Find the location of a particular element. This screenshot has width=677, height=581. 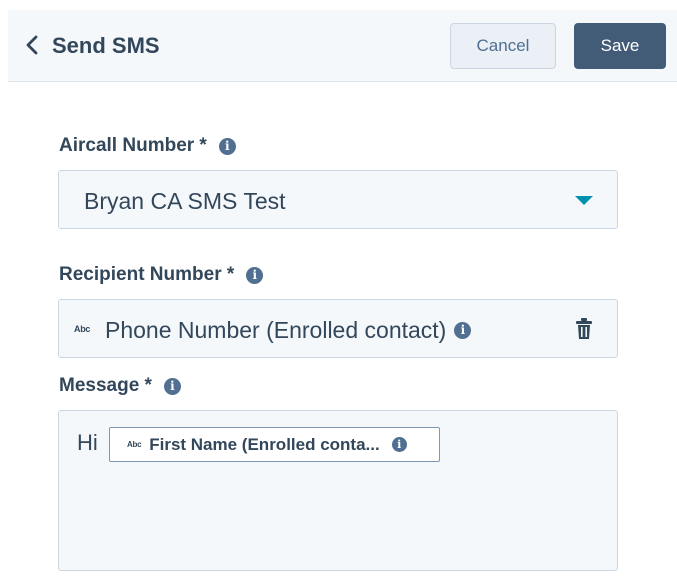

page-title: Send SMS is located at coordinates (106, 45).